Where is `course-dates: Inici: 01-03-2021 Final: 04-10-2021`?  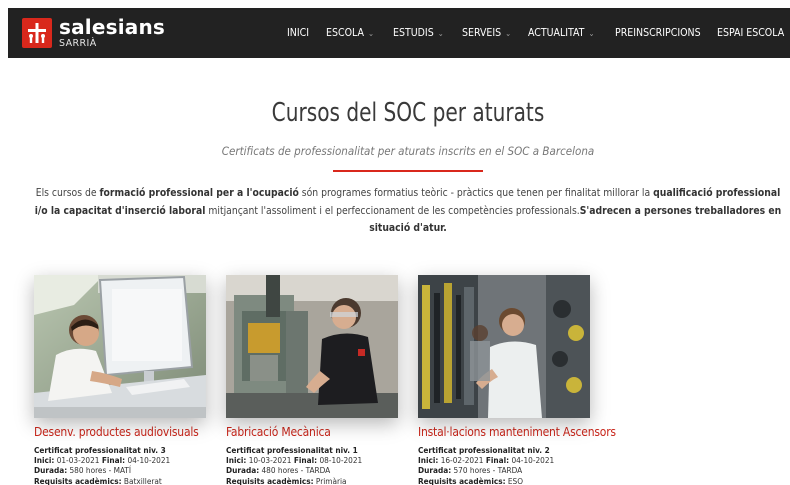
course-dates: Inici: 01-03-2021 Final: 04-10-2021 is located at coordinates (120, 460).